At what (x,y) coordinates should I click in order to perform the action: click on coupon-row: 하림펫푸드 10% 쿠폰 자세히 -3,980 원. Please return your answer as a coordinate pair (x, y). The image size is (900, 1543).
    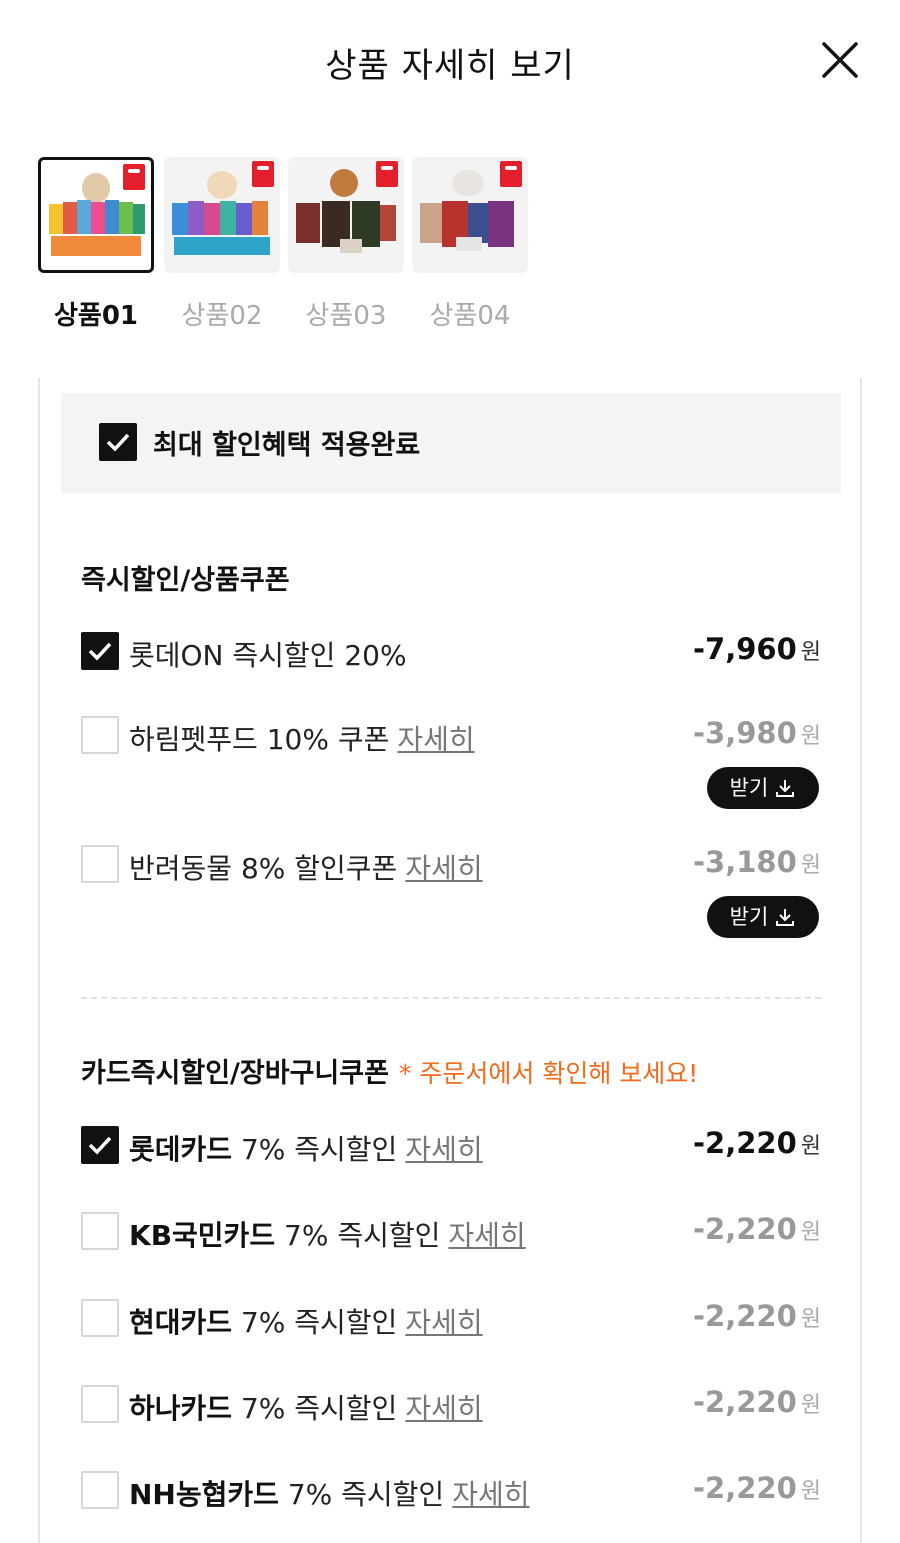
    Looking at the image, I should click on (451, 738).